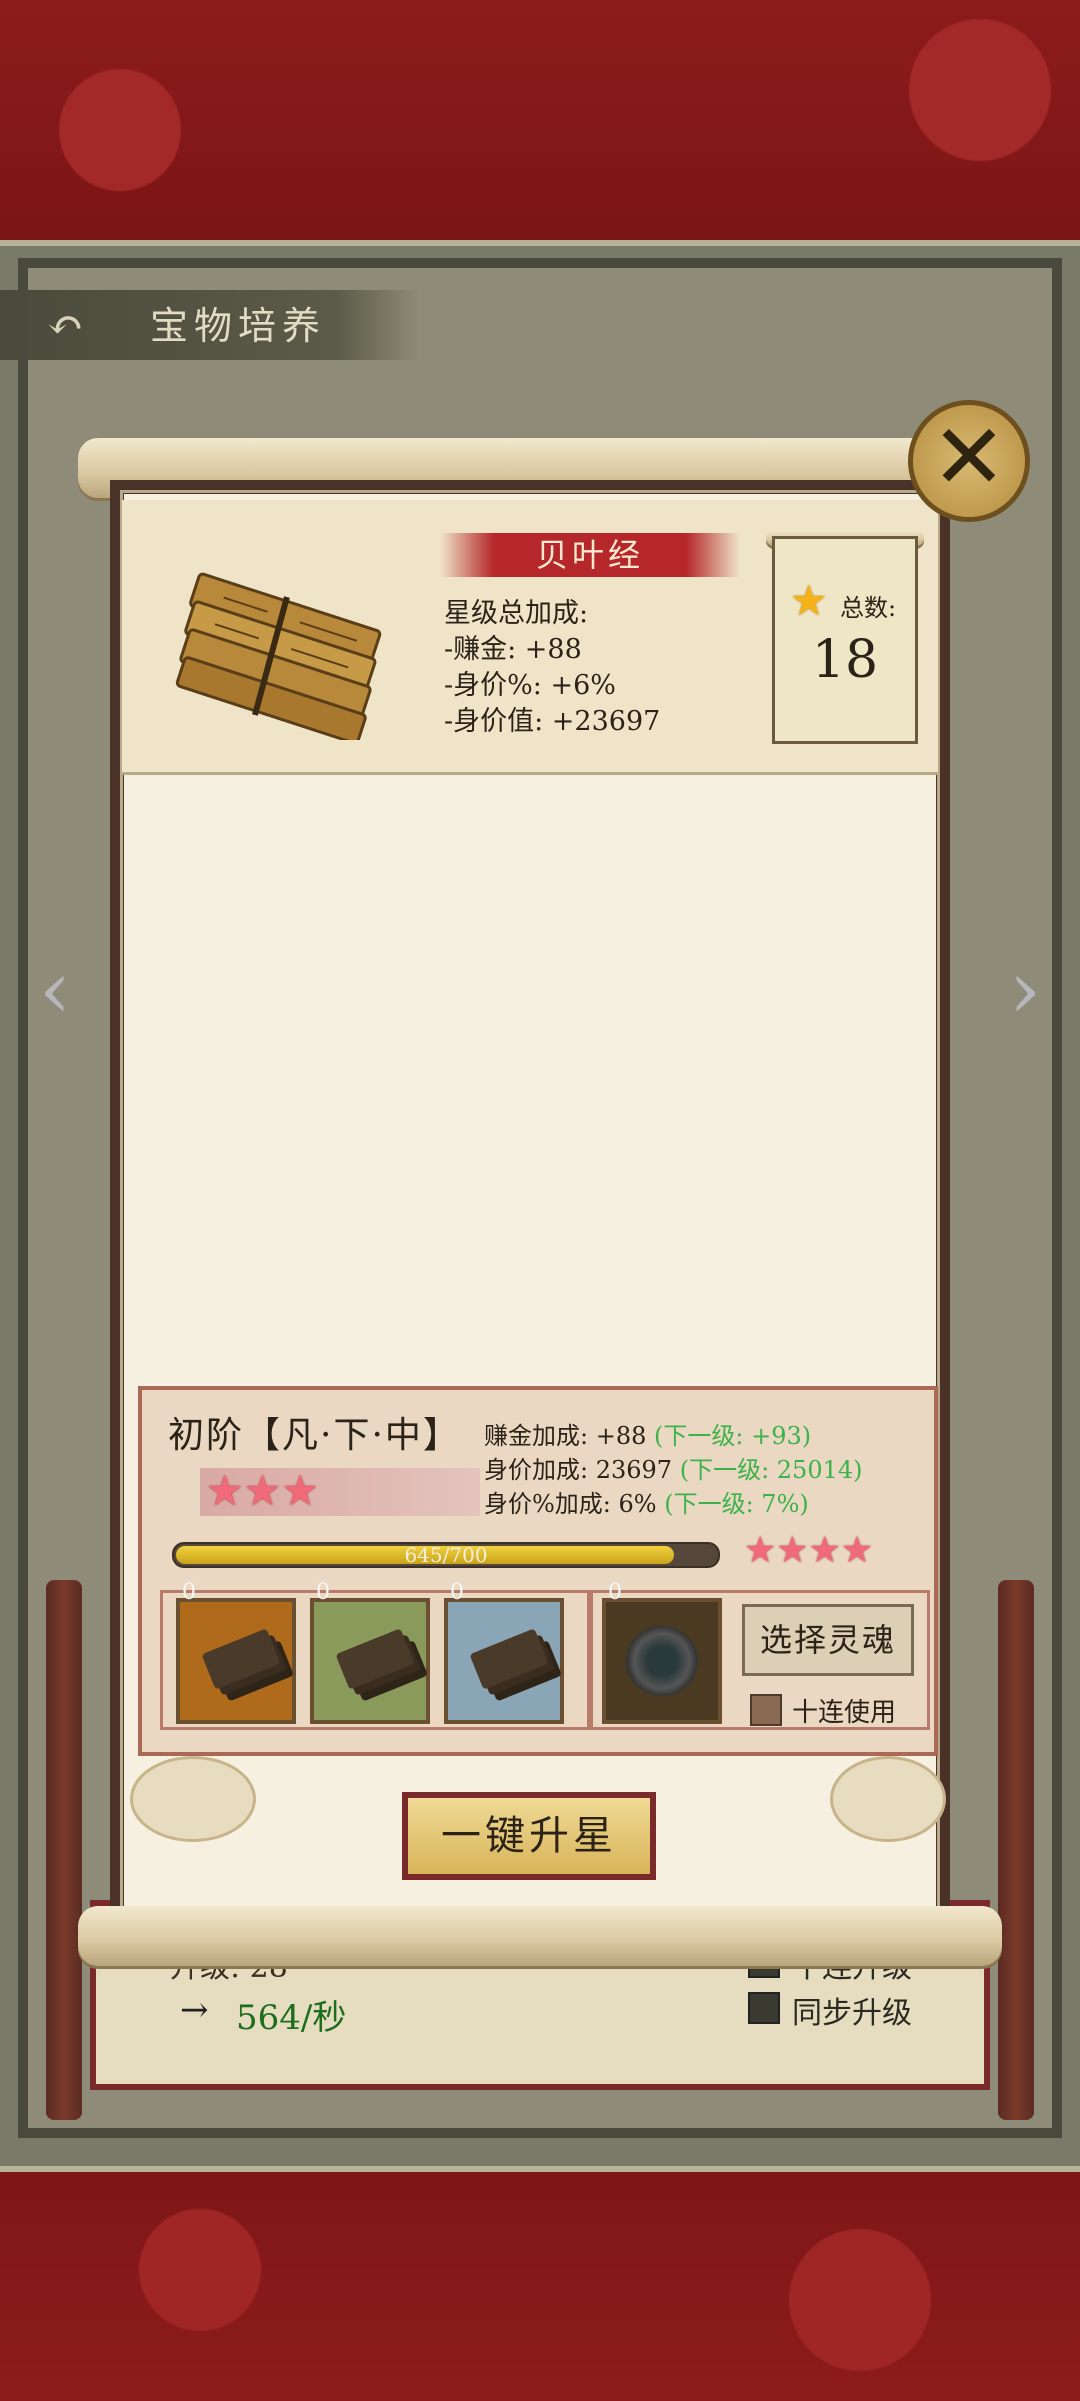 The image size is (1080, 2401). I want to click on stat-worth-percent-next: (下一级: 7%), so click(736, 1504).